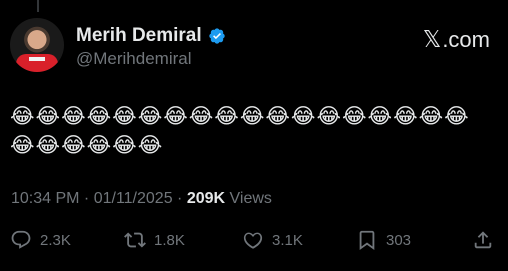 This screenshot has width=508, height=271. I want to click on repost-count: 1.8K, so click(169, 240).